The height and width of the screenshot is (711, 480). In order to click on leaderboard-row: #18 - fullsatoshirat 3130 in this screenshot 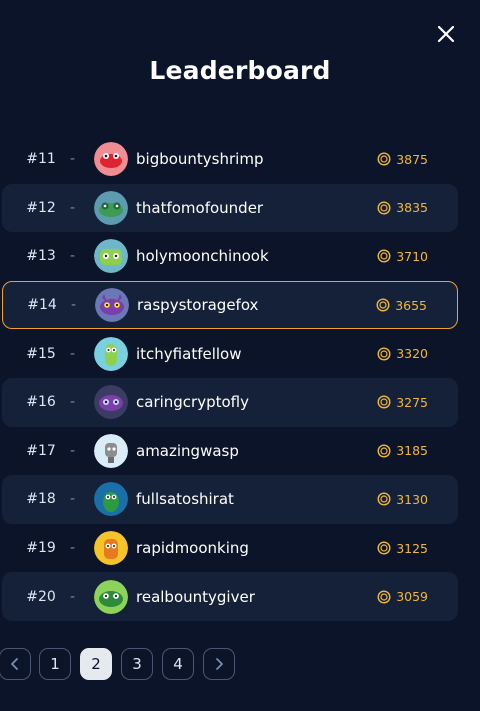, I will do `click(230, 499)`.